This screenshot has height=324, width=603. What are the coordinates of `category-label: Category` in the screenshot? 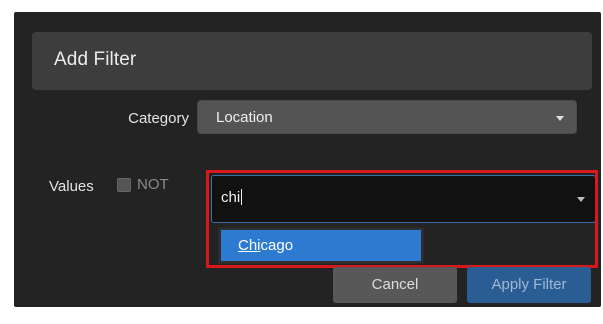 It's located at (158, 118).